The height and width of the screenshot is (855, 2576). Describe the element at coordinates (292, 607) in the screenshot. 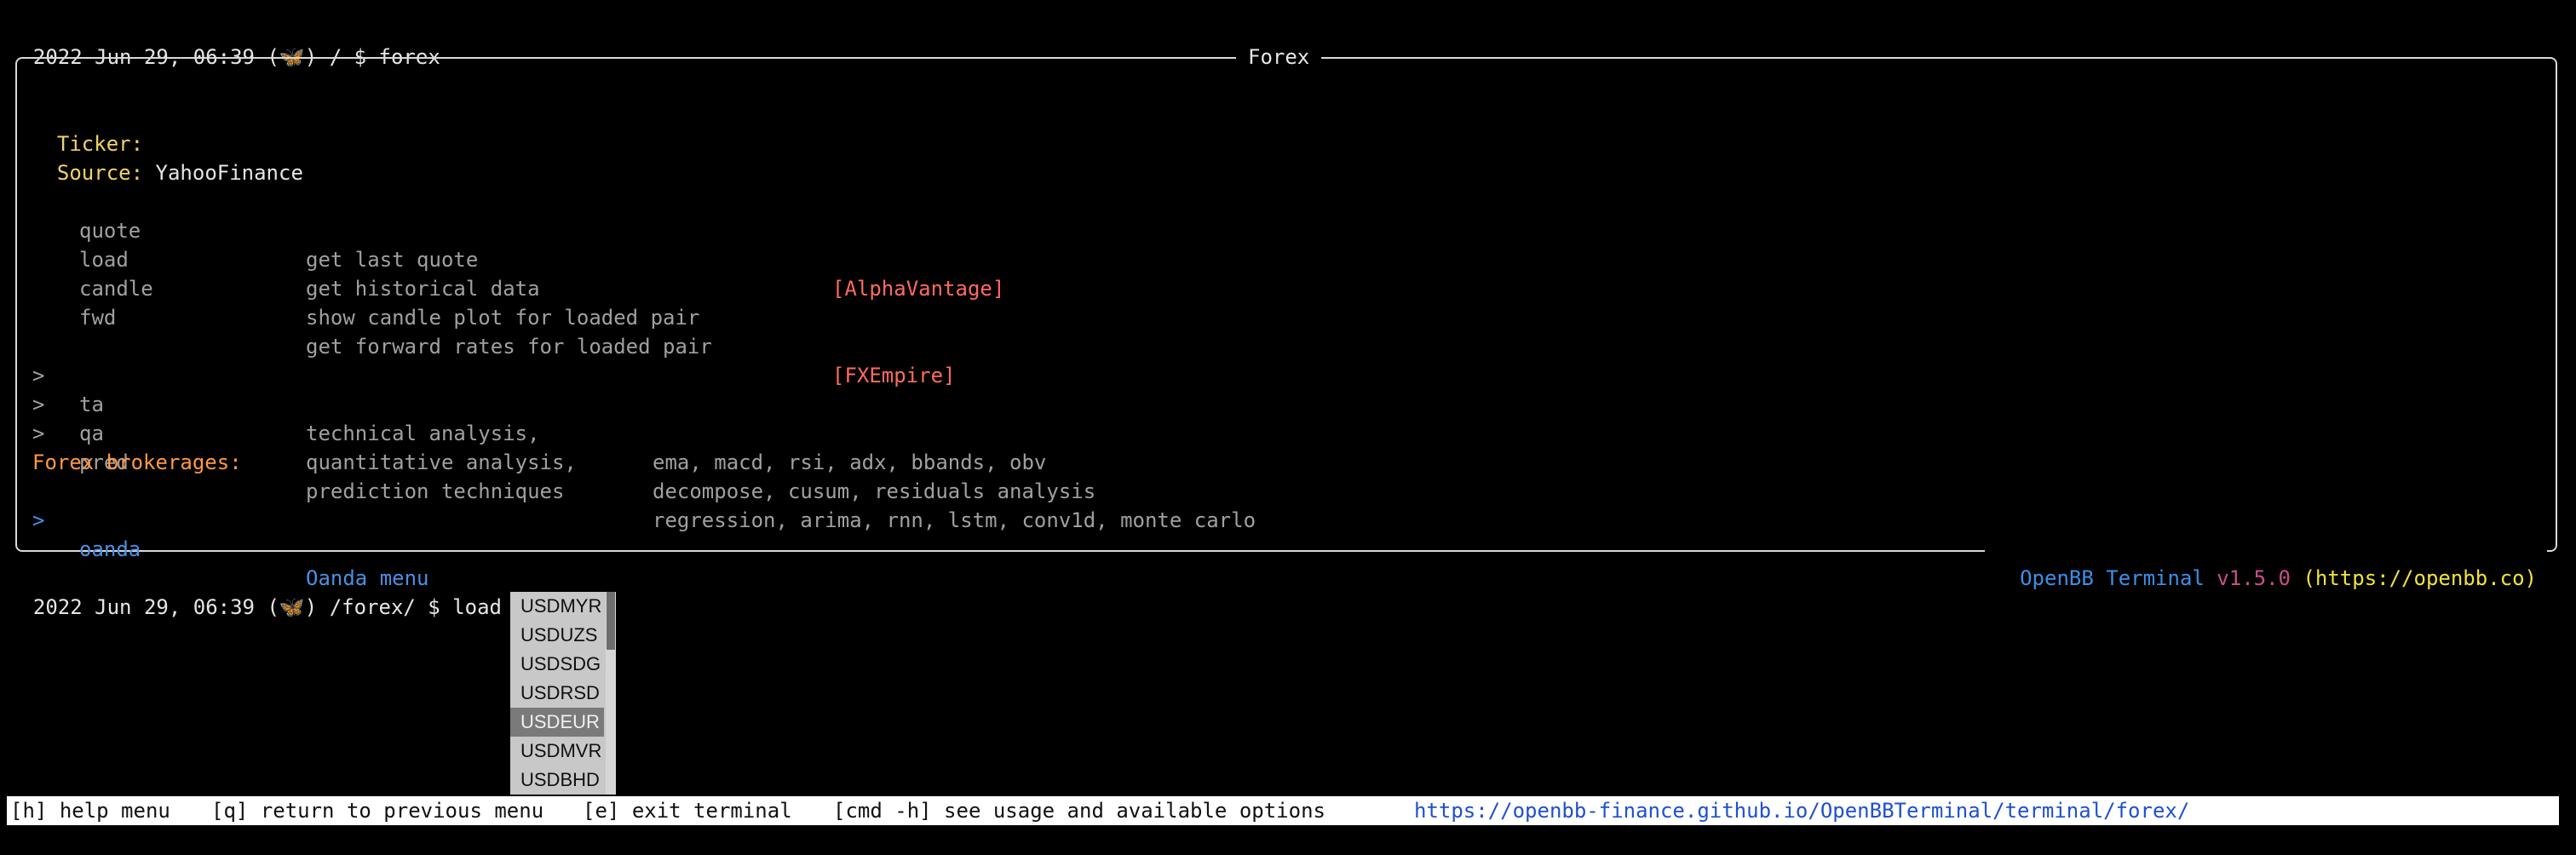

I see `butterfly-icon: 🦋` at that location.